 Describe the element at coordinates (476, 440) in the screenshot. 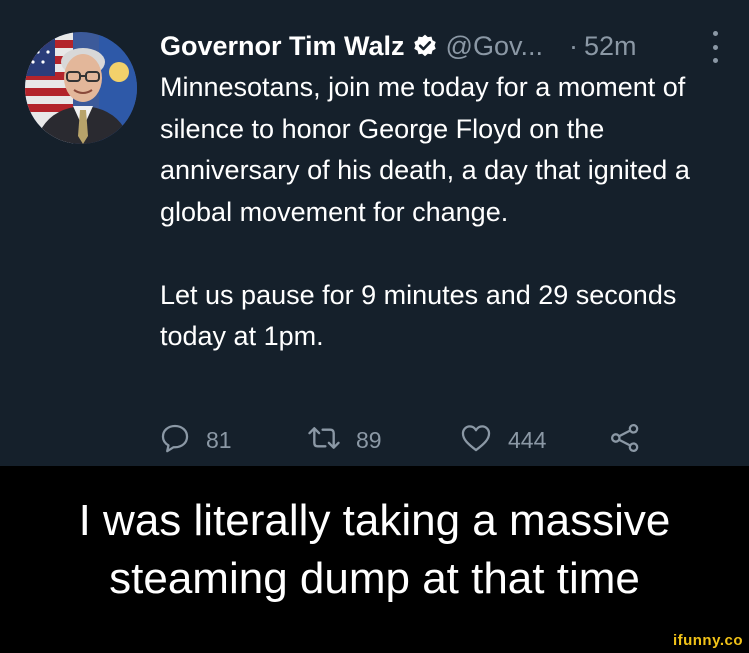

I see `like-icon` at that location.